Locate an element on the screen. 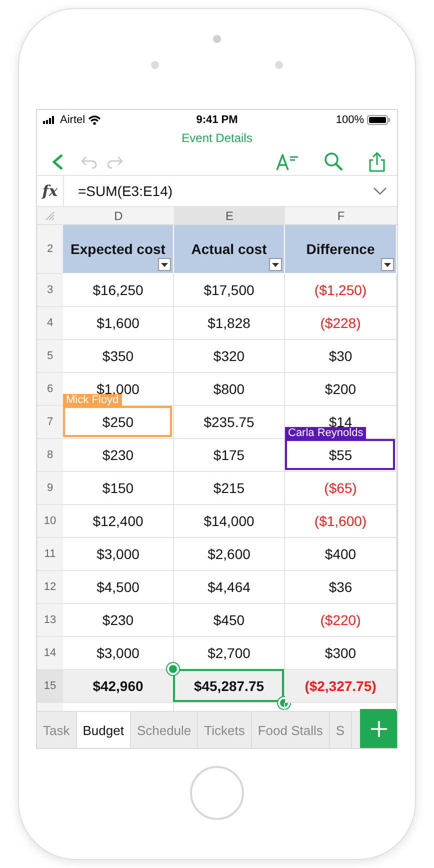 The width and height of the screenshot is (434, 868). column-title: Difference is located at coordinates (340, 249).